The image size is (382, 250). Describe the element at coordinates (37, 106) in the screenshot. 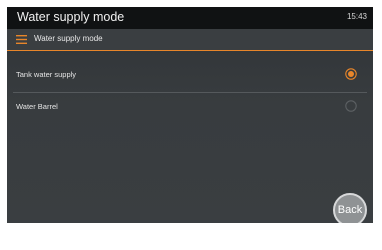

I see `option-label: Water Barrel` at that location.